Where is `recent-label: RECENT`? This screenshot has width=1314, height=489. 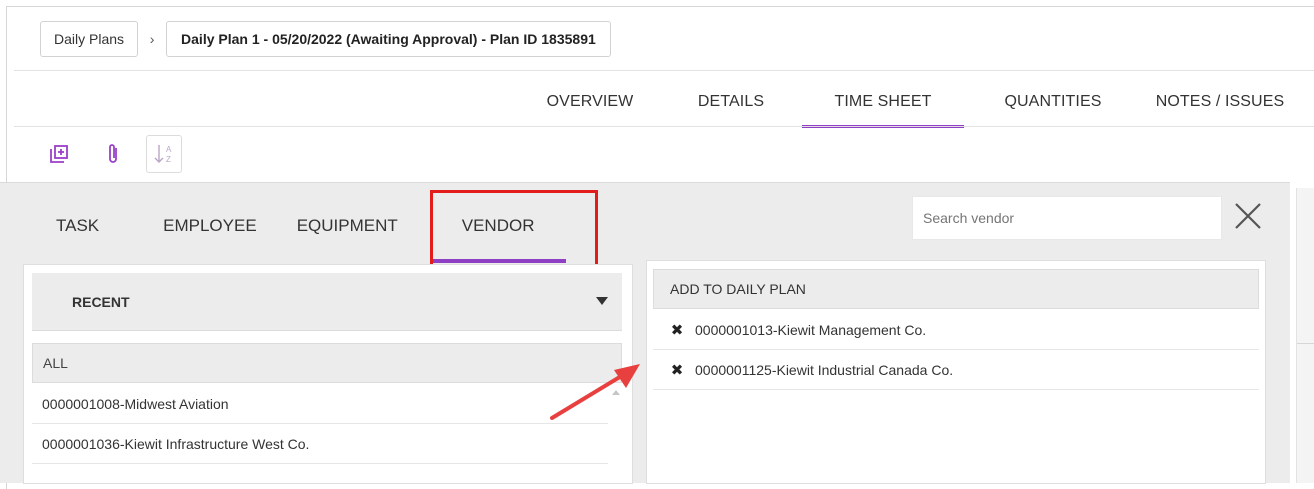
recent-label: RECENT is located at coordinates (101, 301).